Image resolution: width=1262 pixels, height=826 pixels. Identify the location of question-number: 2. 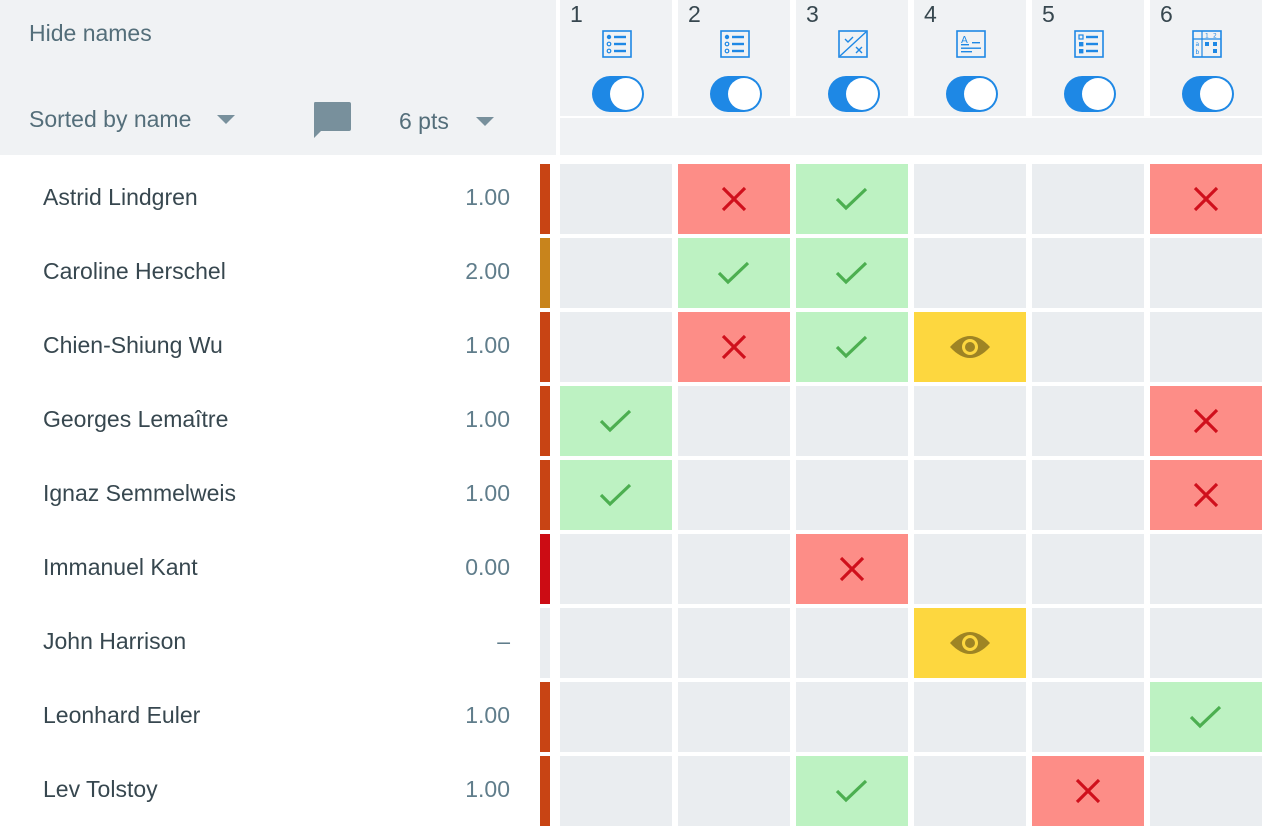
(694, 14).